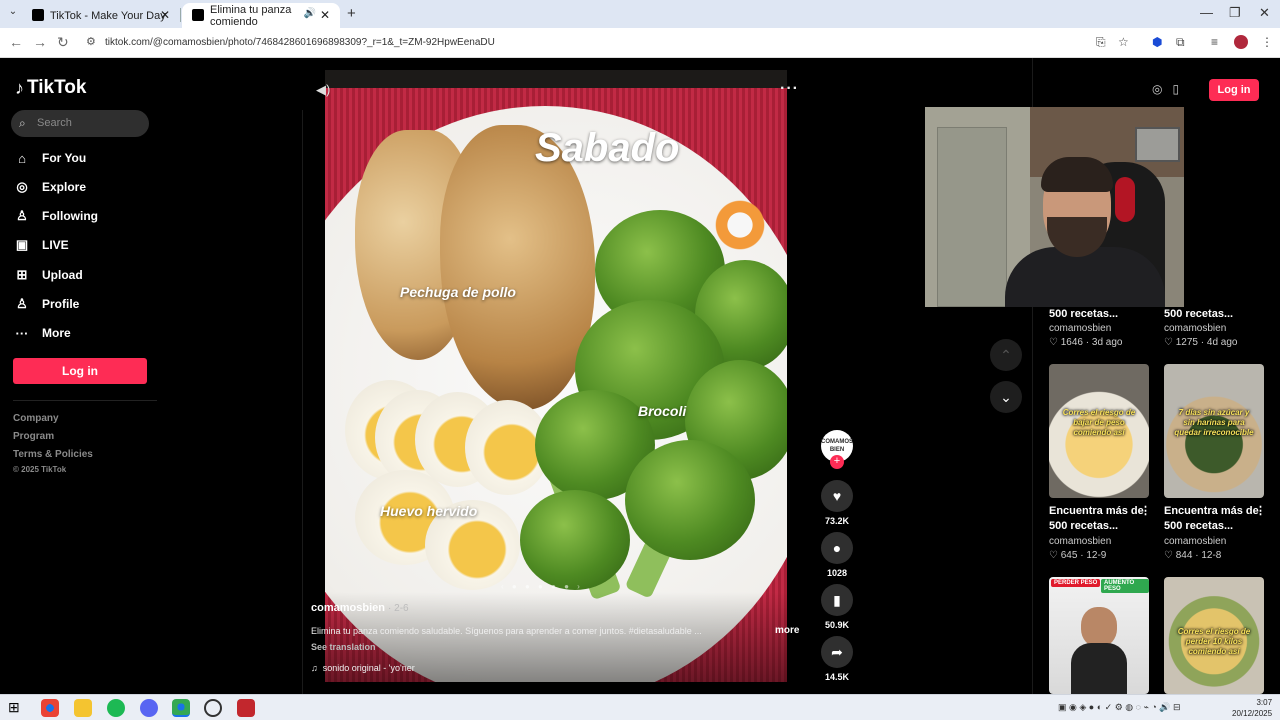  What do you see at coordinates (1211, 555) in the screenshot?
I see `date: 12-8` at bounding box center [1211, 555].